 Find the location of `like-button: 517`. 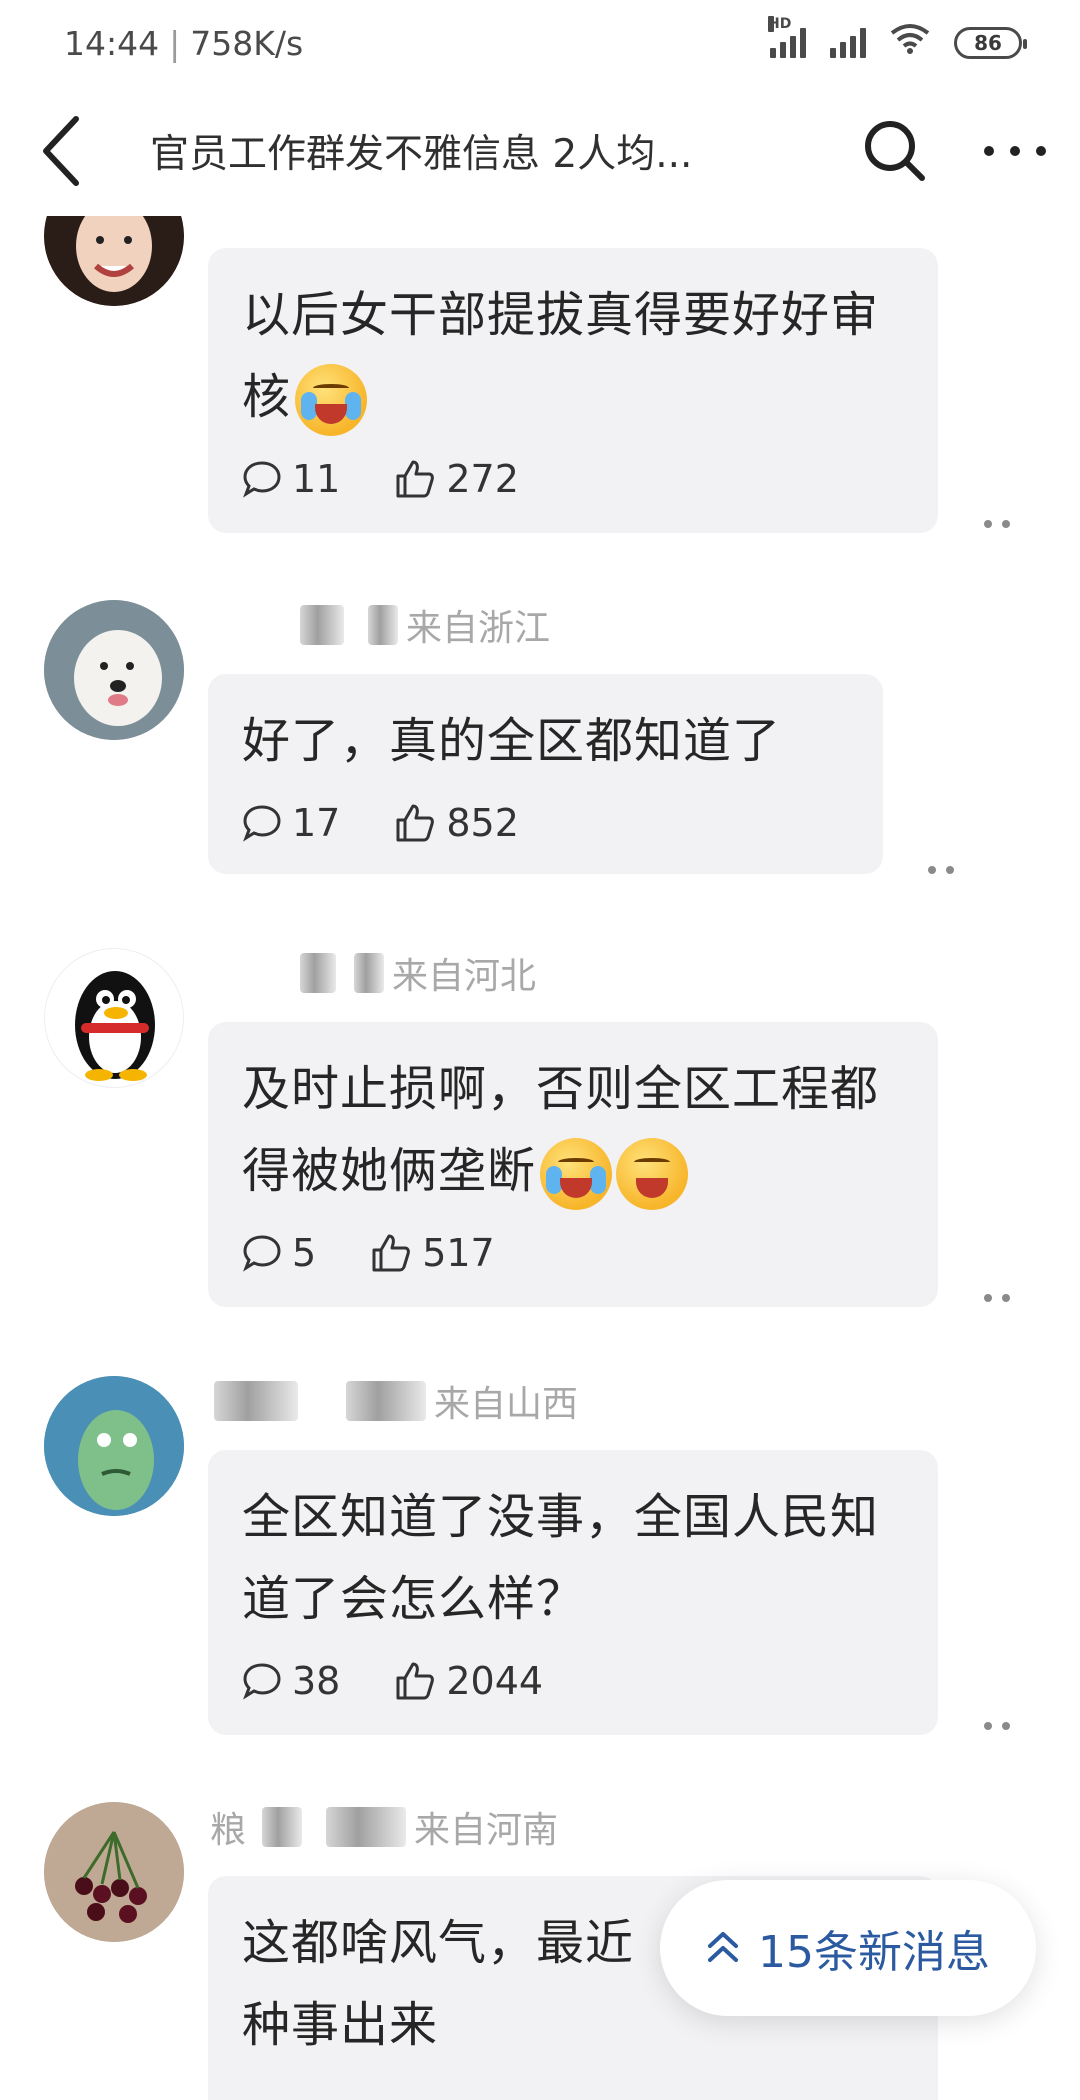

like-button: 517 is located at coordinates (432, 1253).